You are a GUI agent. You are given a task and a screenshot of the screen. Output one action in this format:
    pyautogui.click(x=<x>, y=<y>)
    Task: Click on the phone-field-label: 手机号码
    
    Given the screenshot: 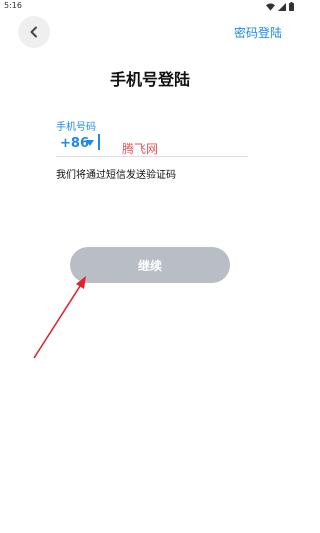 What is the action you would take?
    pyautogui.click(x=76, y=127)
    